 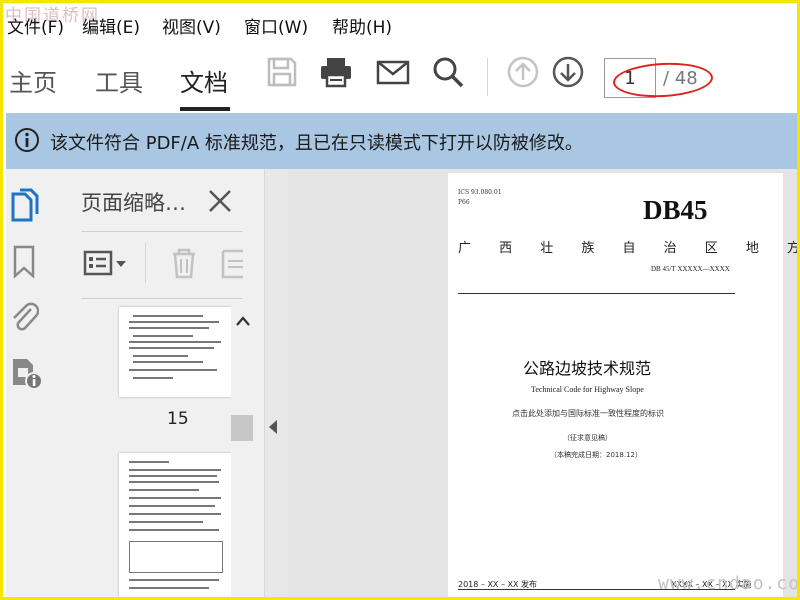 What do you see at coordinates (487, 77) in the screenshot?
I see `toolbar-separator` at bounding box center [487, 77].